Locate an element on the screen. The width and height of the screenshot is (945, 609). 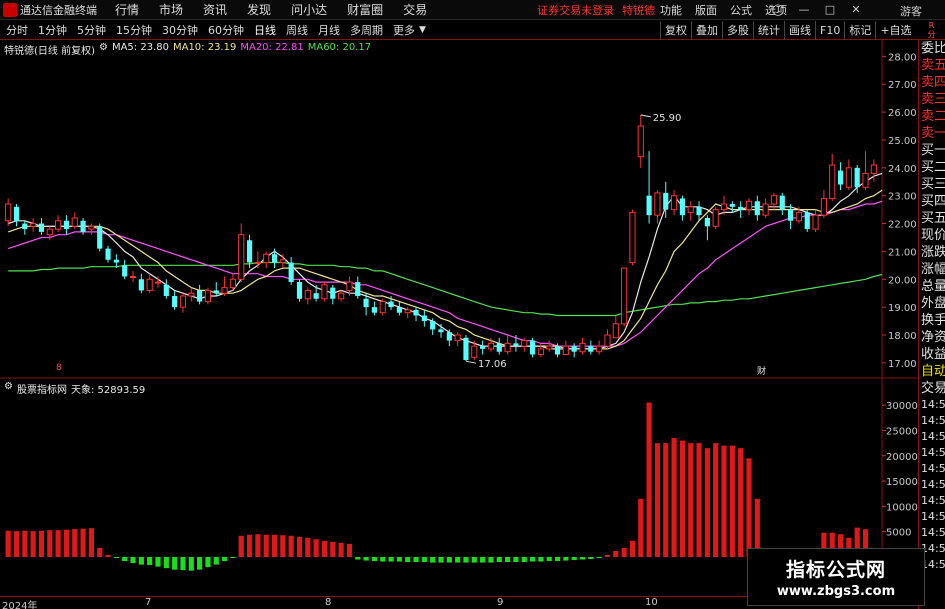
menu-item-quotes: 行情 is located at coordinates (127, 9).